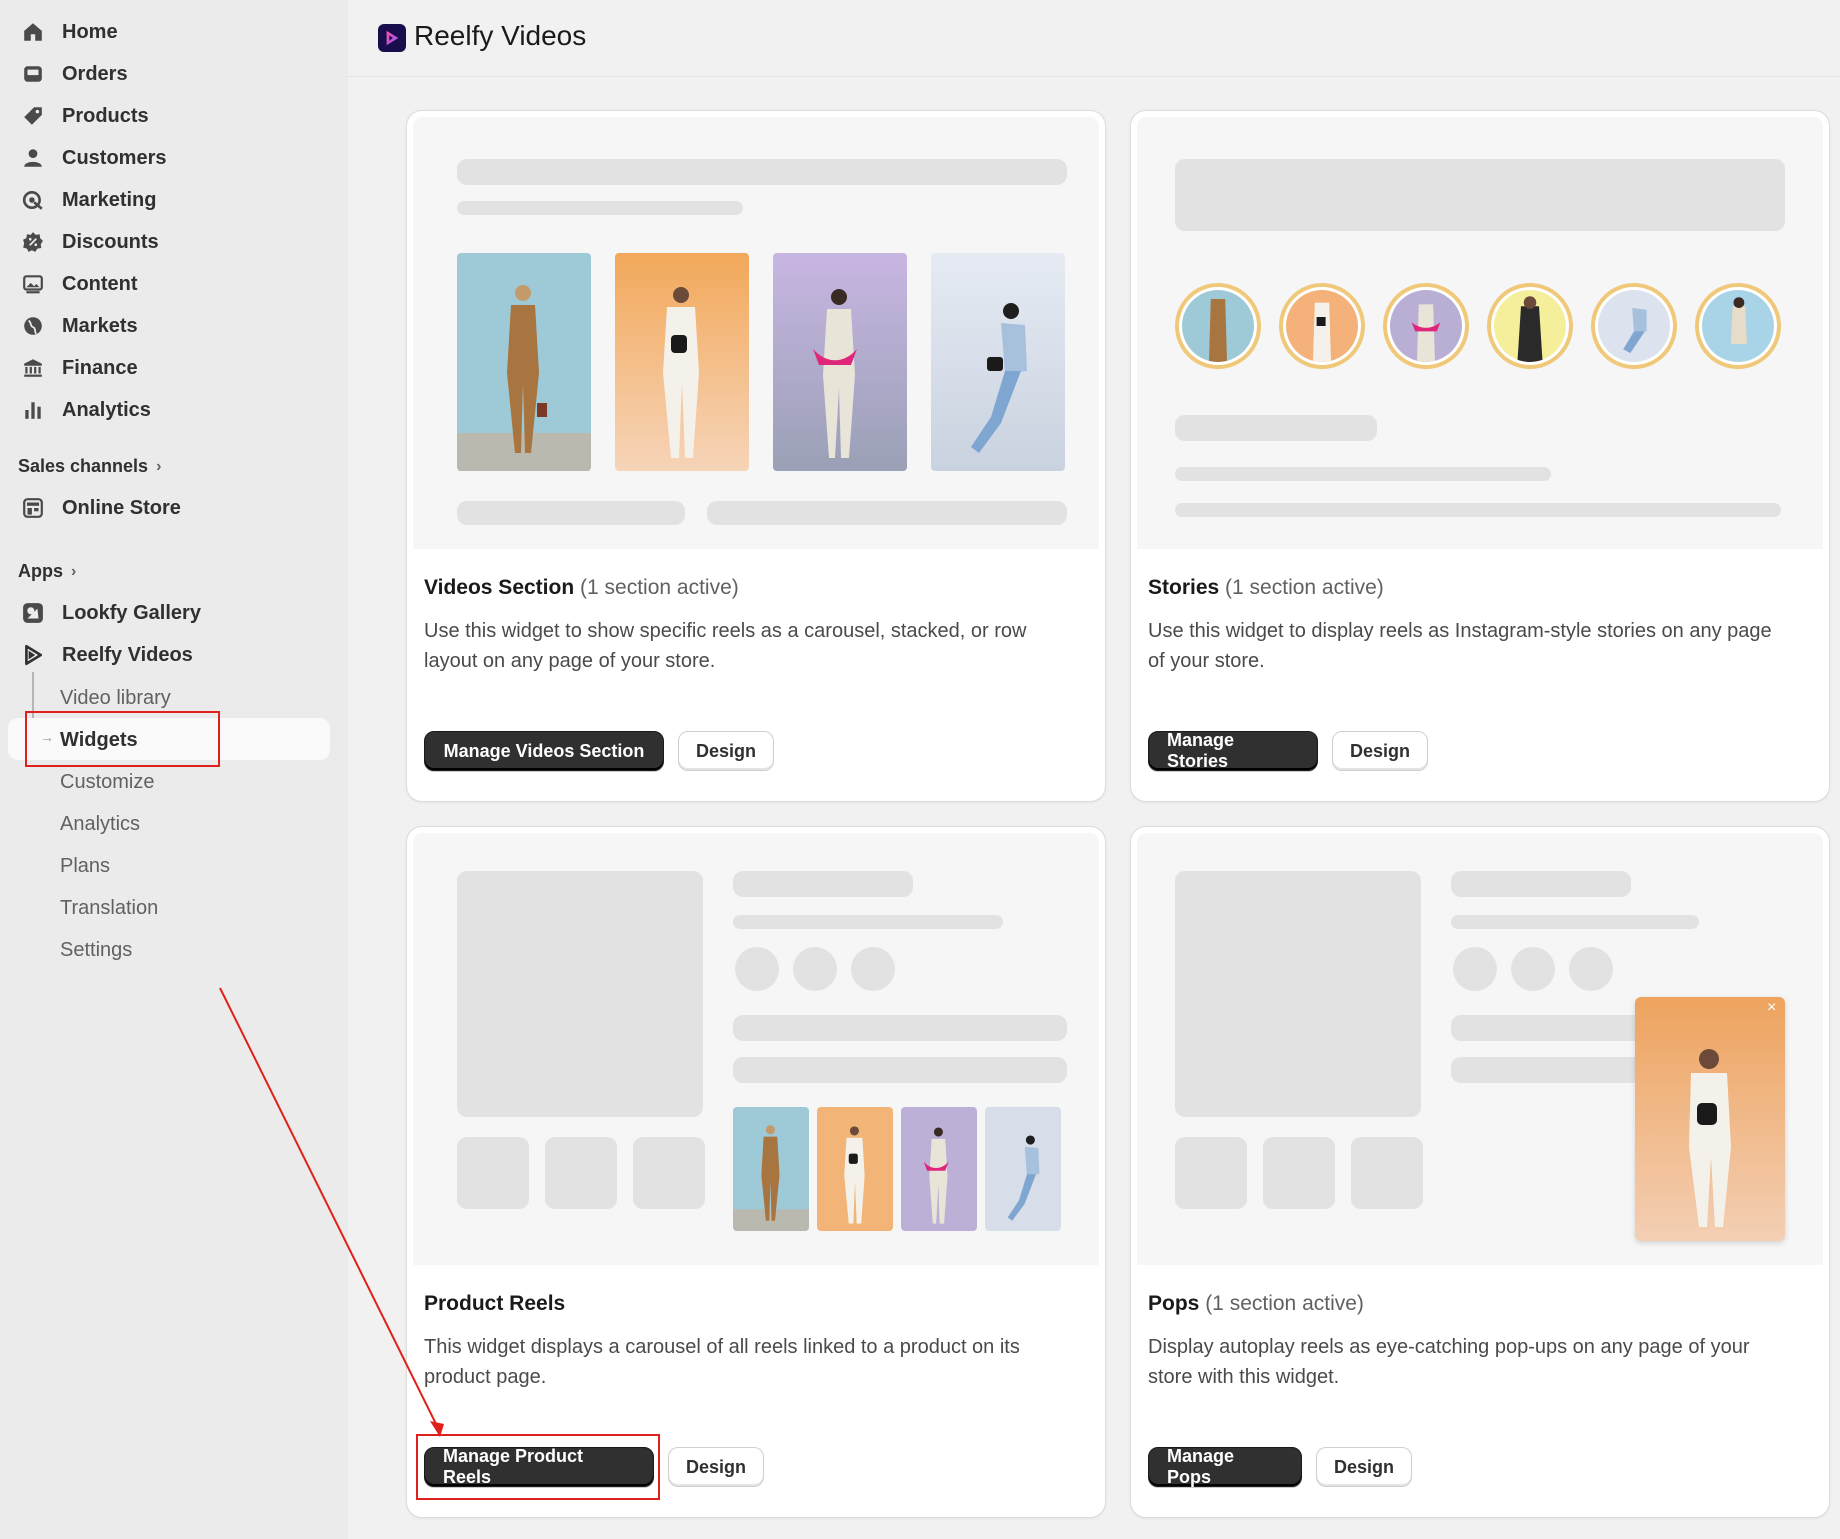  What do you see at coordinates (1233, 750) in the screenshot?
I see `manage-stories-button: Manage Stories` at bounding box center [1233, 750].